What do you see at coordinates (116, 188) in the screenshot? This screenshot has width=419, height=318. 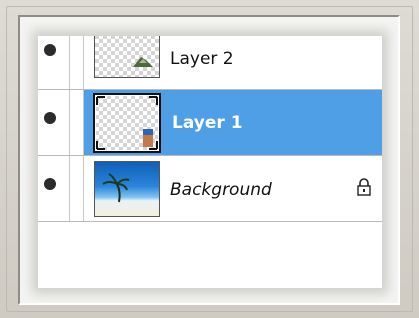 I see `palm-tree-icon` at bounding box center [116, 188].